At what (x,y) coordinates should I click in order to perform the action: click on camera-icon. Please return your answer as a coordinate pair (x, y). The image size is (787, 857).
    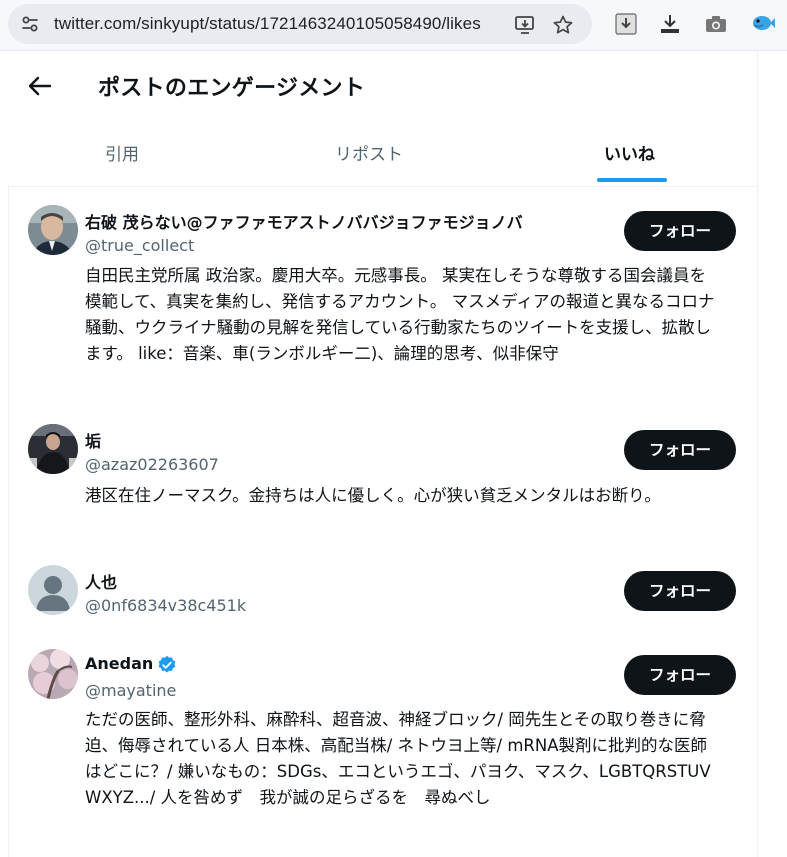
    Looking at the image, I should click on (716, 24).